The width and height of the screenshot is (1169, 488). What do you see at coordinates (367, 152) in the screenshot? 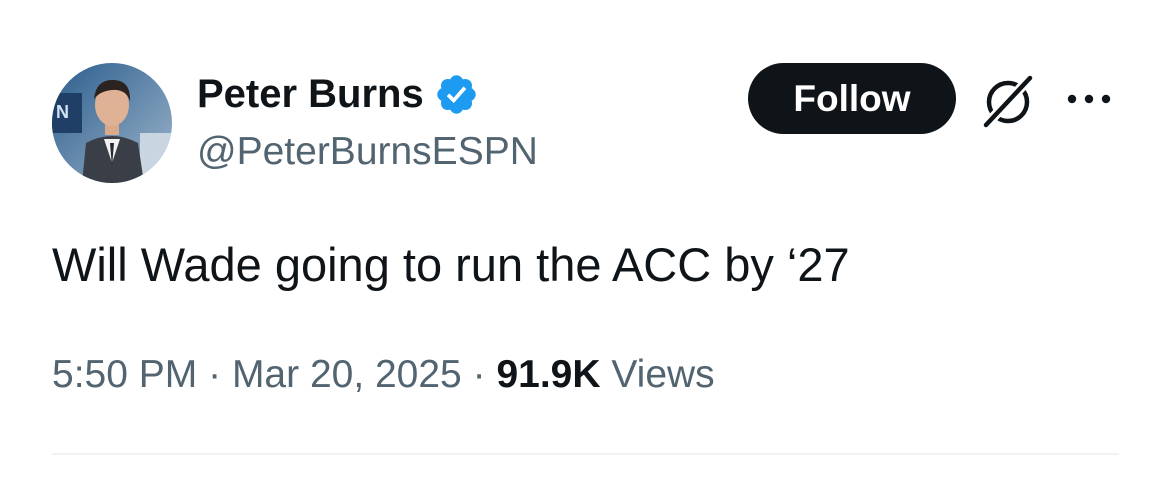
I see `author-handle: @PeterBurnsESPN` at bounding box center [367, 152].